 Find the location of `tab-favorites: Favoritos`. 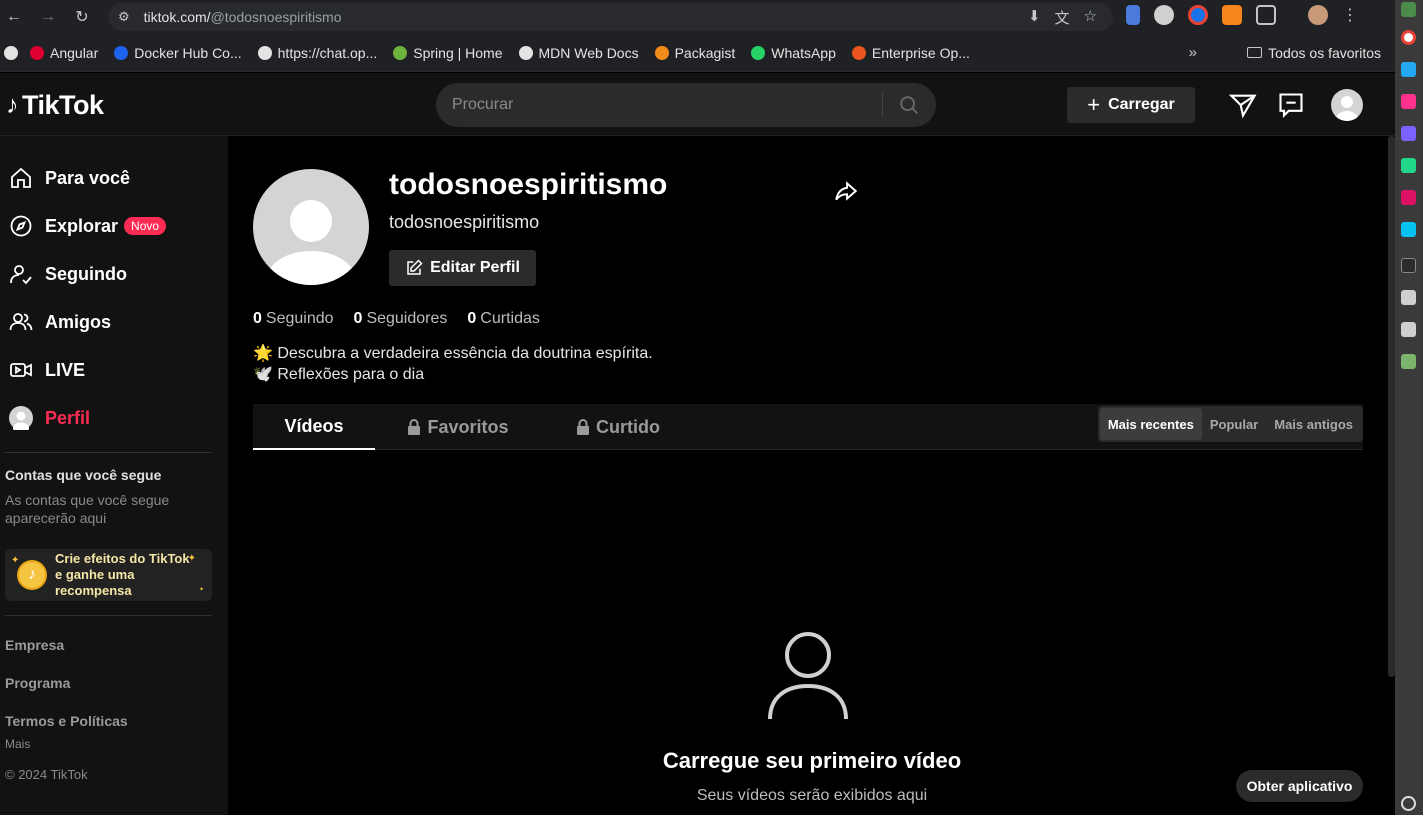

tab-favorites: Favoritos is located at coordinates (458, 427).